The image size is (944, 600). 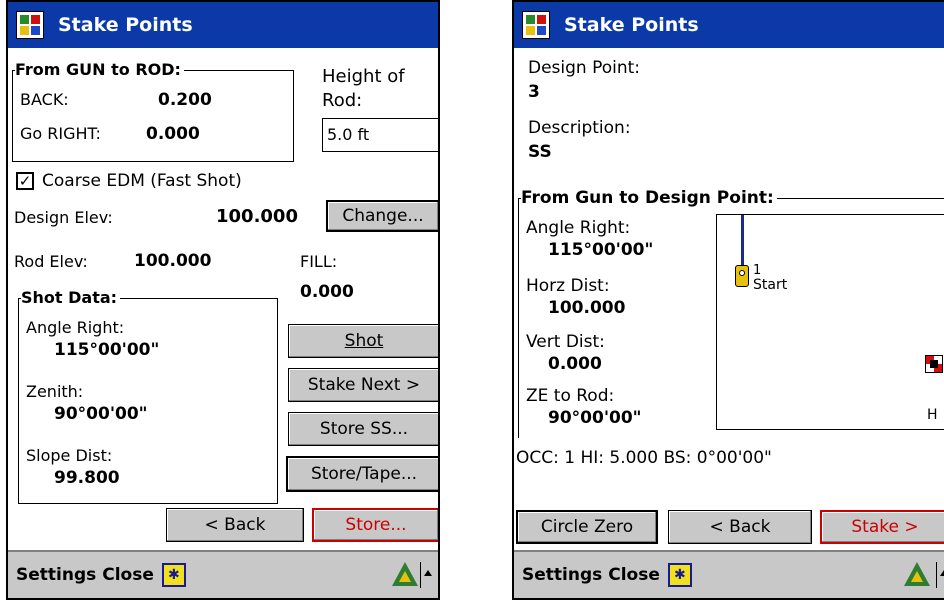 I want to click on ze-to-rod-value: 90°00'00", so click(x=595, y=418).